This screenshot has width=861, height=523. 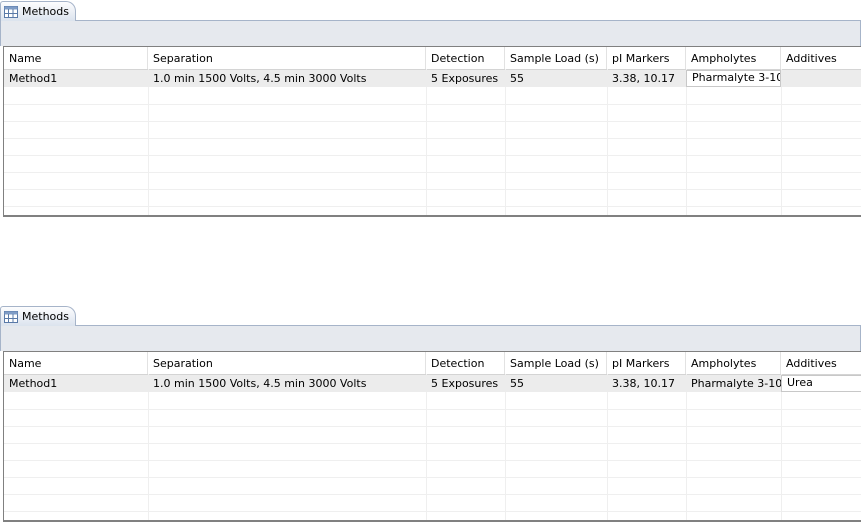 I want to click on cell-additives, so click(x=821, y=78).